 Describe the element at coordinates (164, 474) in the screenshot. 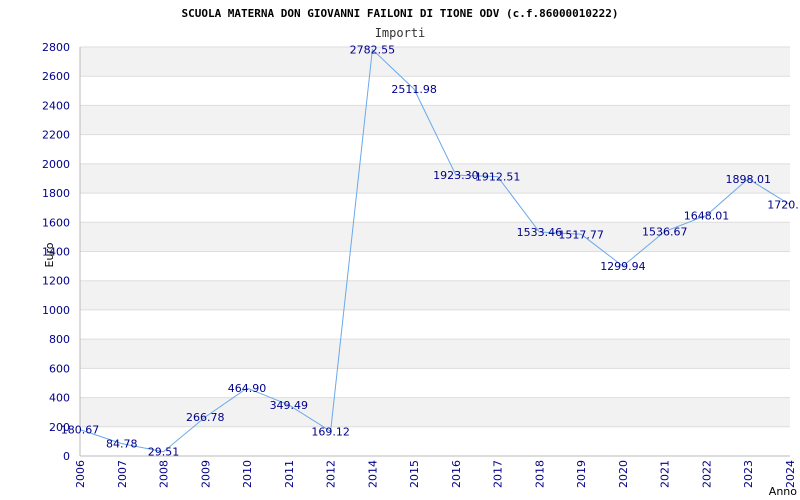

I see `x-tick-label: 2008` at that location.